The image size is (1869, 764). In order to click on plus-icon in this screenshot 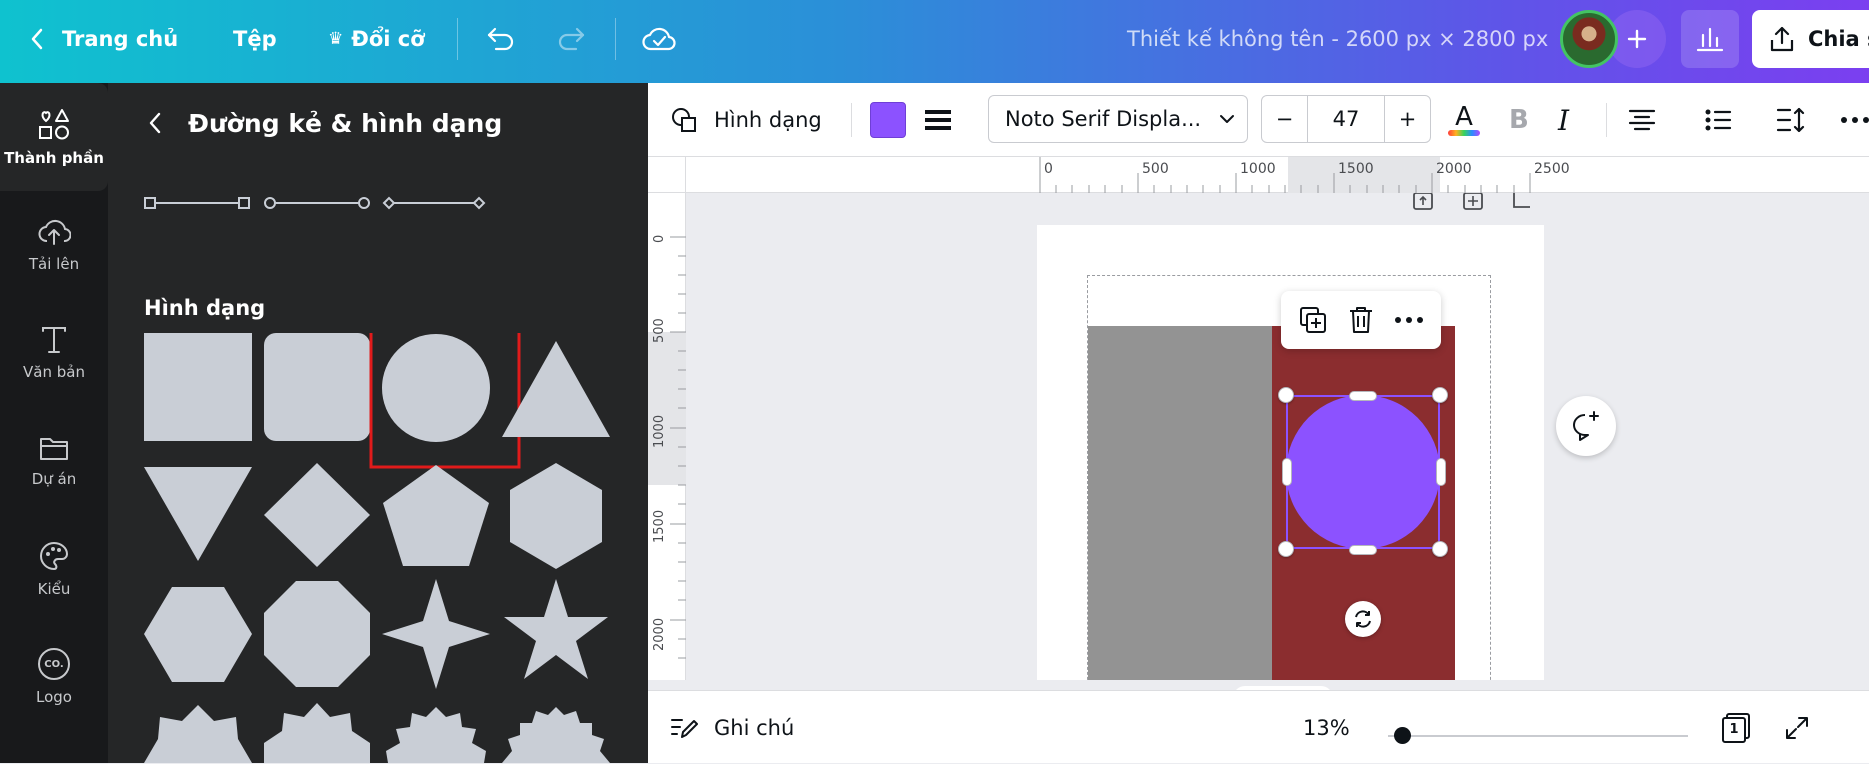, I will do `click(1637, 39)`.